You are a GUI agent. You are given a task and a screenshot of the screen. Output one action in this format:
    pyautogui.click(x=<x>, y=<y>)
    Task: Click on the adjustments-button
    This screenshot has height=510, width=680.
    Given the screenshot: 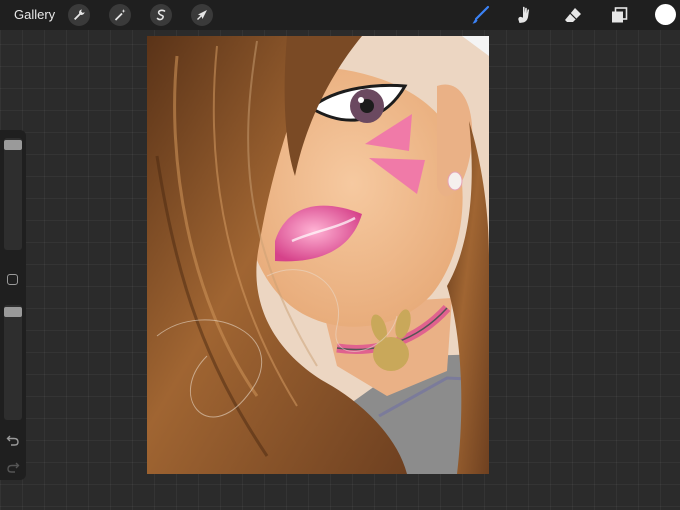 What is the action you would take?
    pyautogui.click(x=120, y=15)
    